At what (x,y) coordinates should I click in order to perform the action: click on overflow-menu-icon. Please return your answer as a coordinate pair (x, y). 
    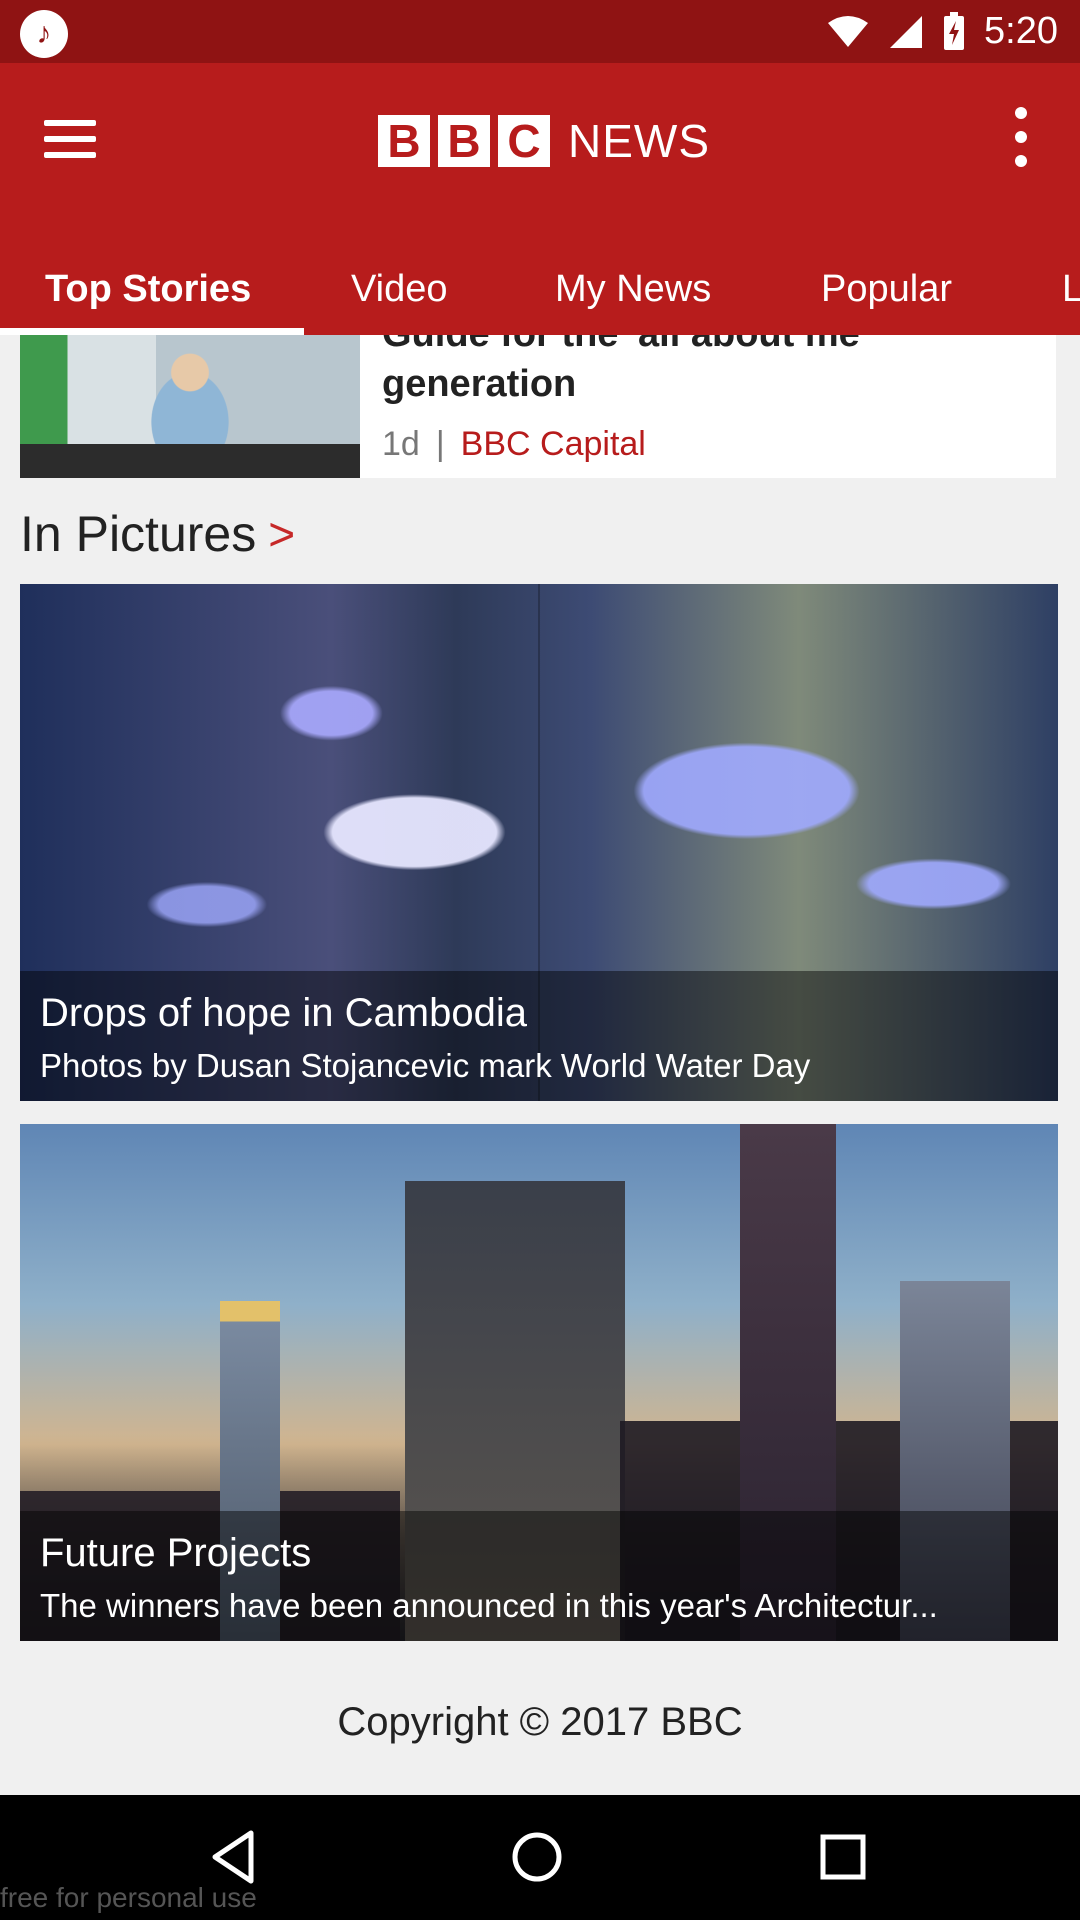
    Looking at the image, I should click on (1021, 137).